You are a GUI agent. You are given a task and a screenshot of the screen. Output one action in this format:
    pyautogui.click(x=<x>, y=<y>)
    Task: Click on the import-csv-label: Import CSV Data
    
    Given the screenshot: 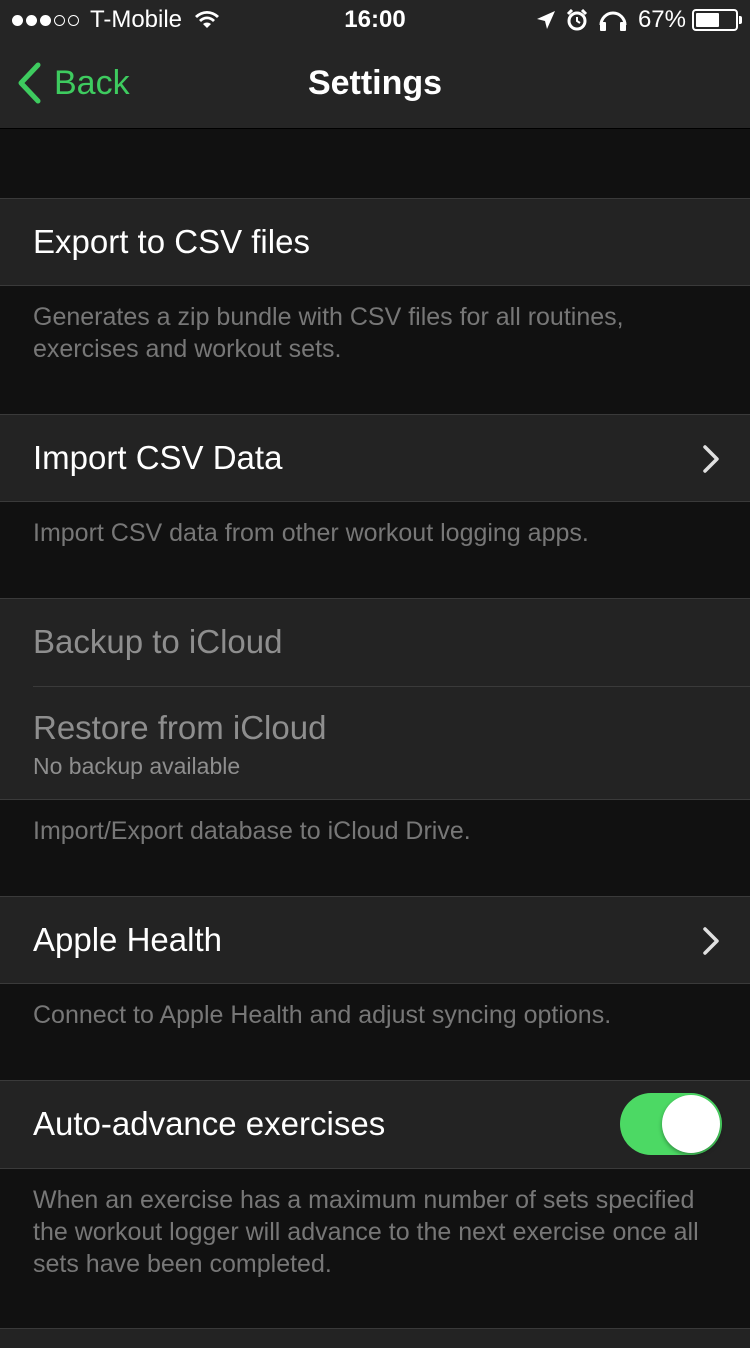 What is the action you would take?
    pyautogui.click(x=158, y=457)
    